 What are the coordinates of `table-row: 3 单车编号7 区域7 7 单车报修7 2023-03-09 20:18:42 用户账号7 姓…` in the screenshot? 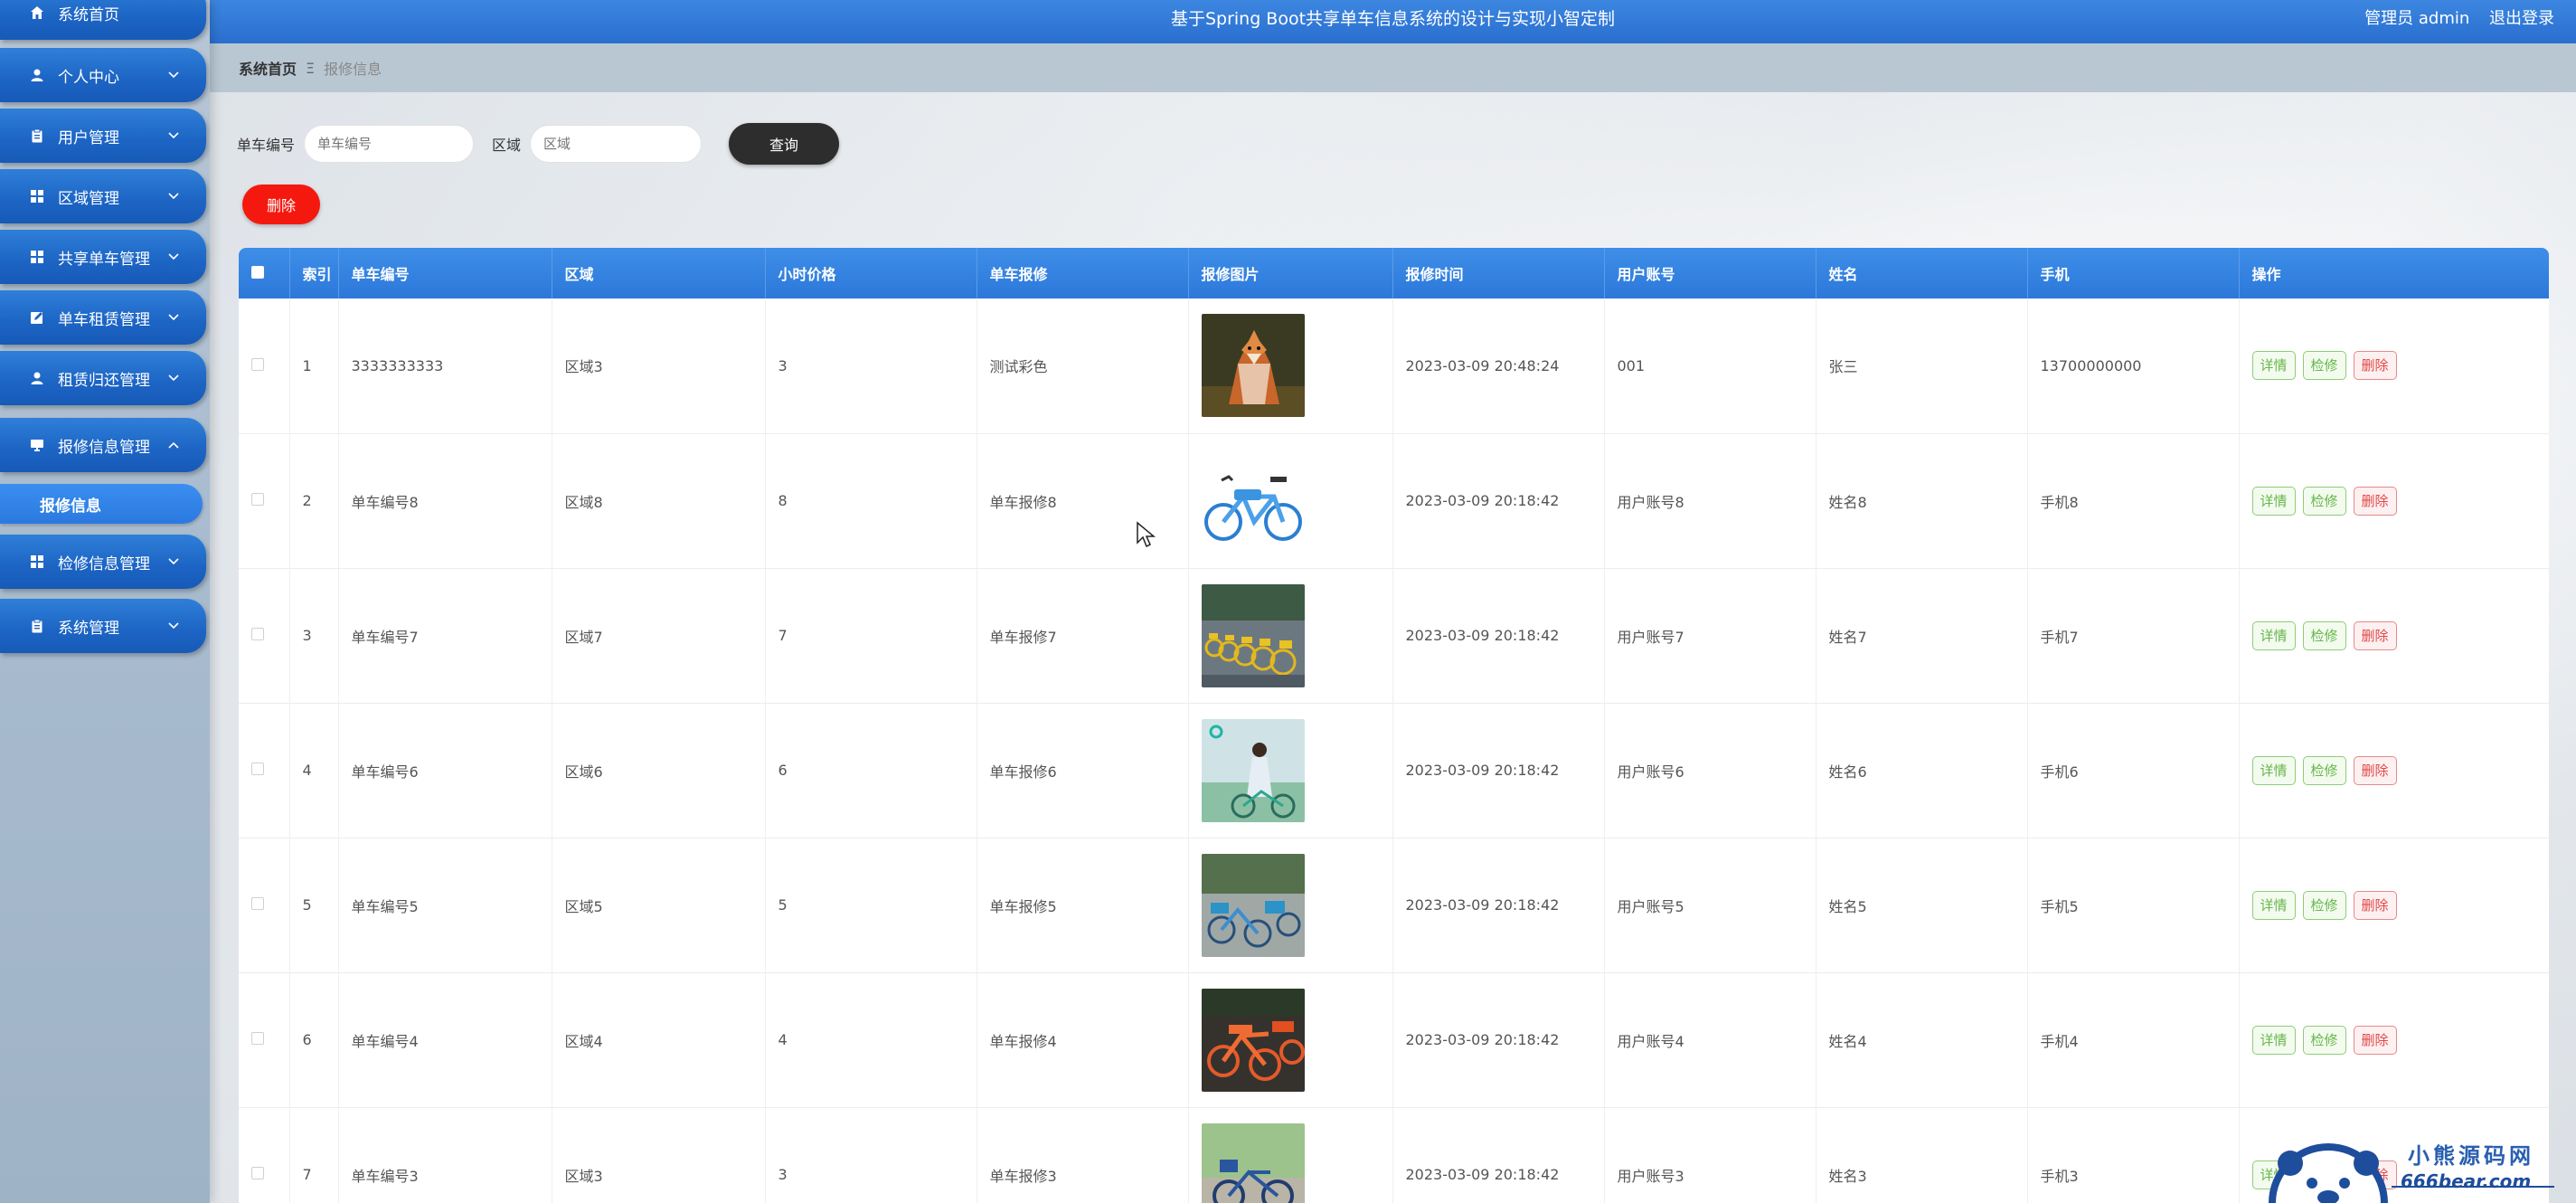 It's located at (1394, 635).